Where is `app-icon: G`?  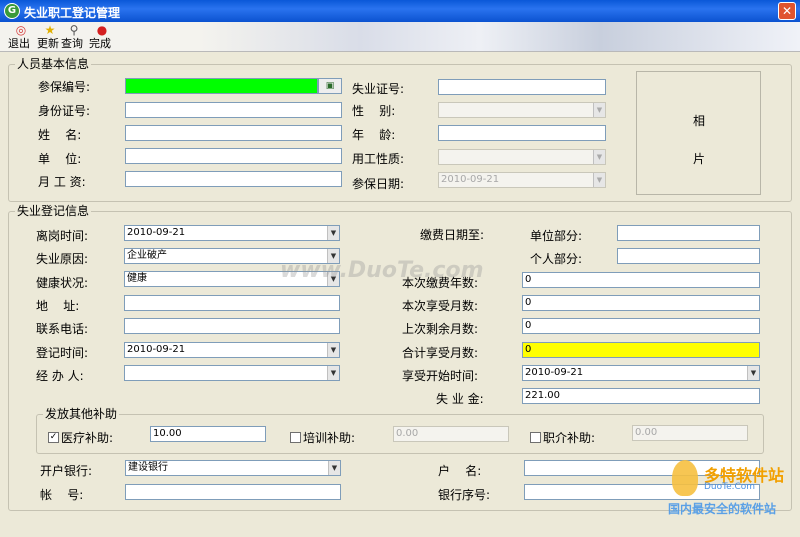
app-icon: G is located at coordinates (12, 11).